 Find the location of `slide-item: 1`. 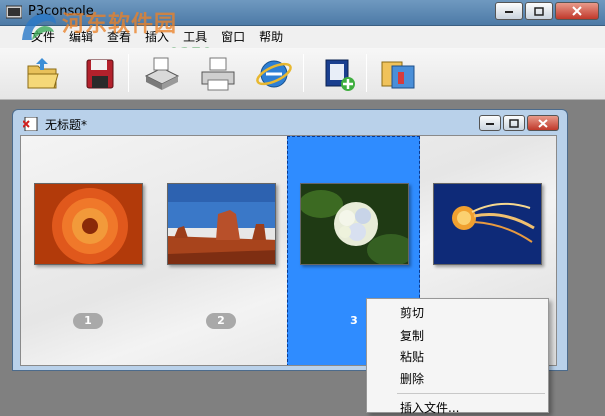

slide-item: 1 is located at coordinates (87, 250).